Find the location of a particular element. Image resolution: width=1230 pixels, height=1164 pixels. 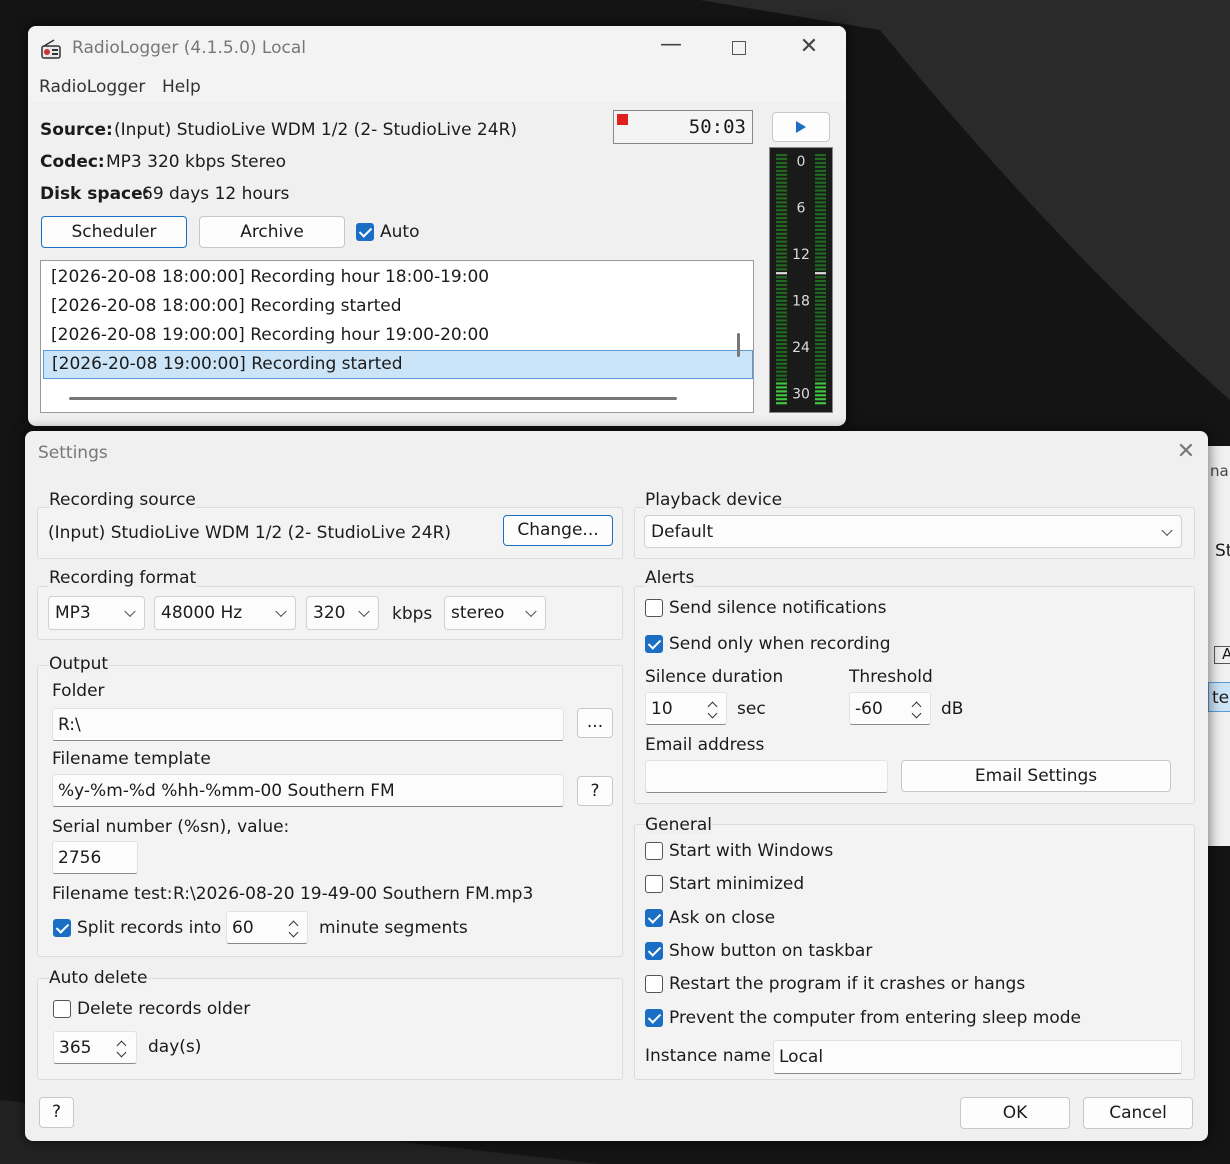

menu-help: Help is located at coordinates (181, 87).